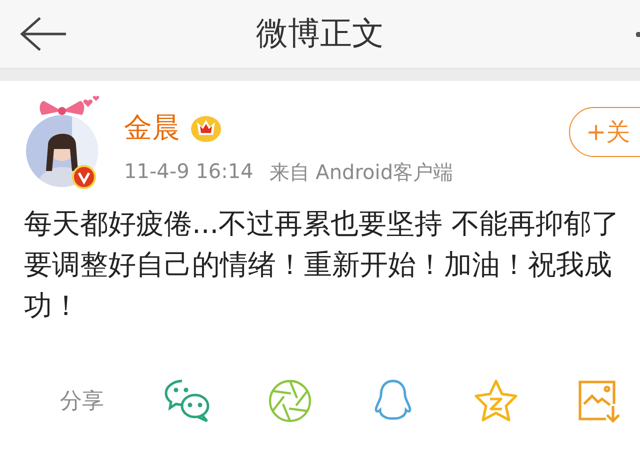 This screenshot has height=474, width=640. Describe the element at coordinates (187, 401) in the screenshot. I see `chat-icon` at that location.